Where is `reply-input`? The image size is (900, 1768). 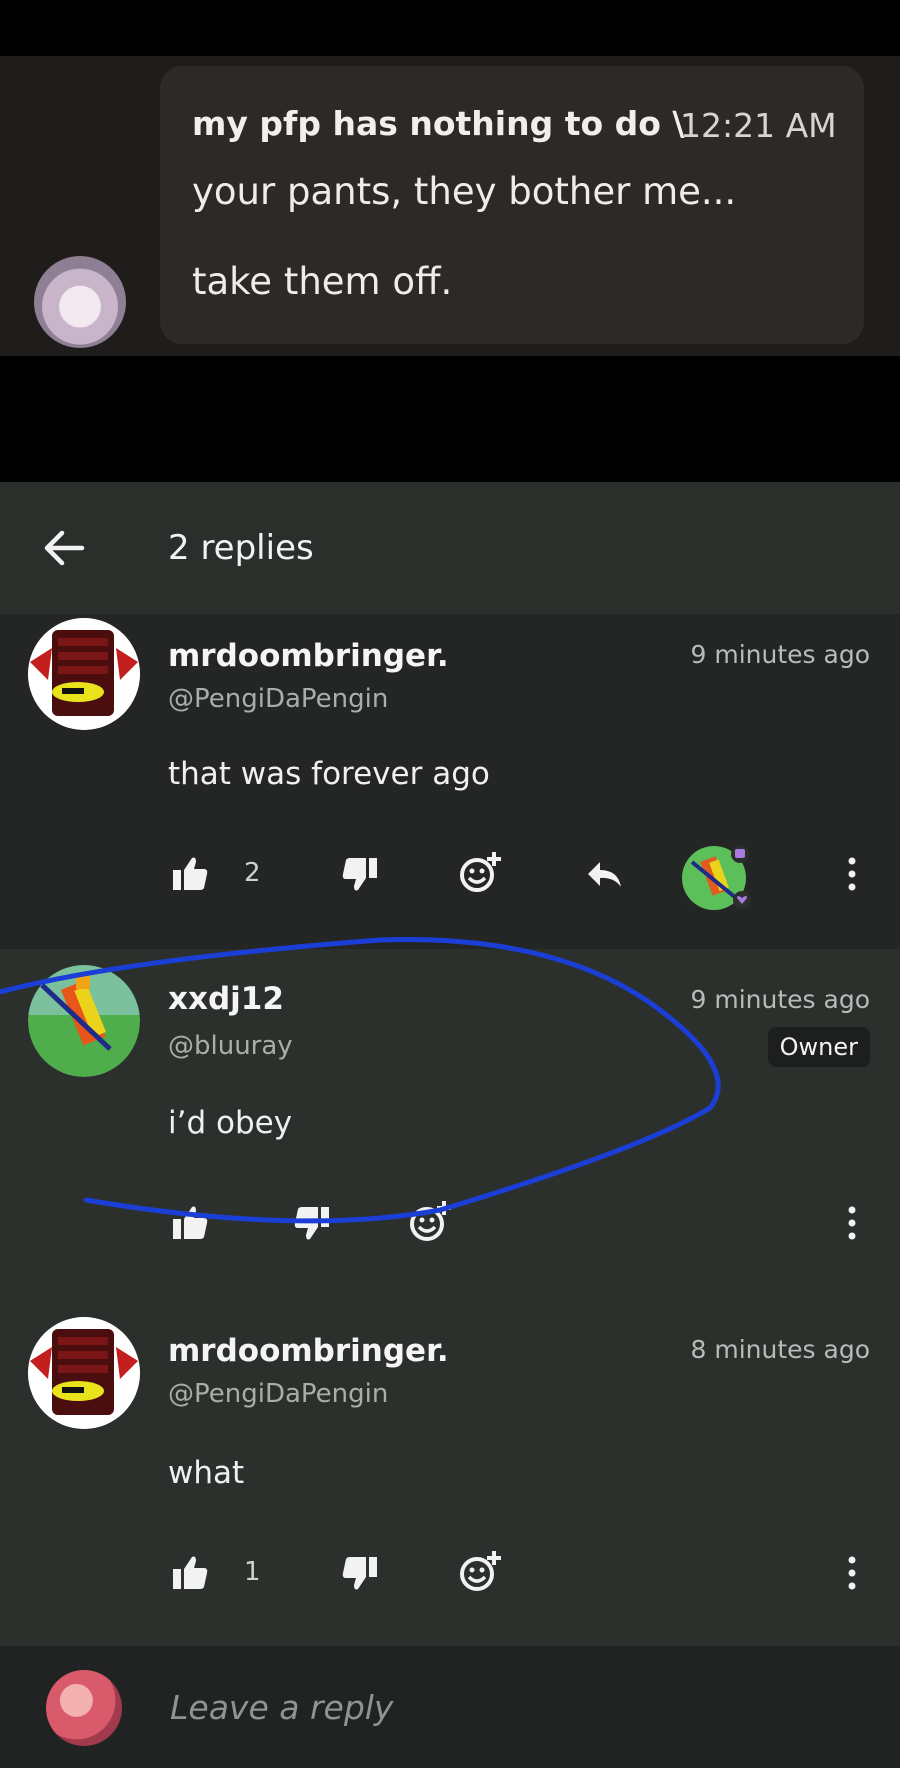 reply-input is located at coordinates (490, 1707).